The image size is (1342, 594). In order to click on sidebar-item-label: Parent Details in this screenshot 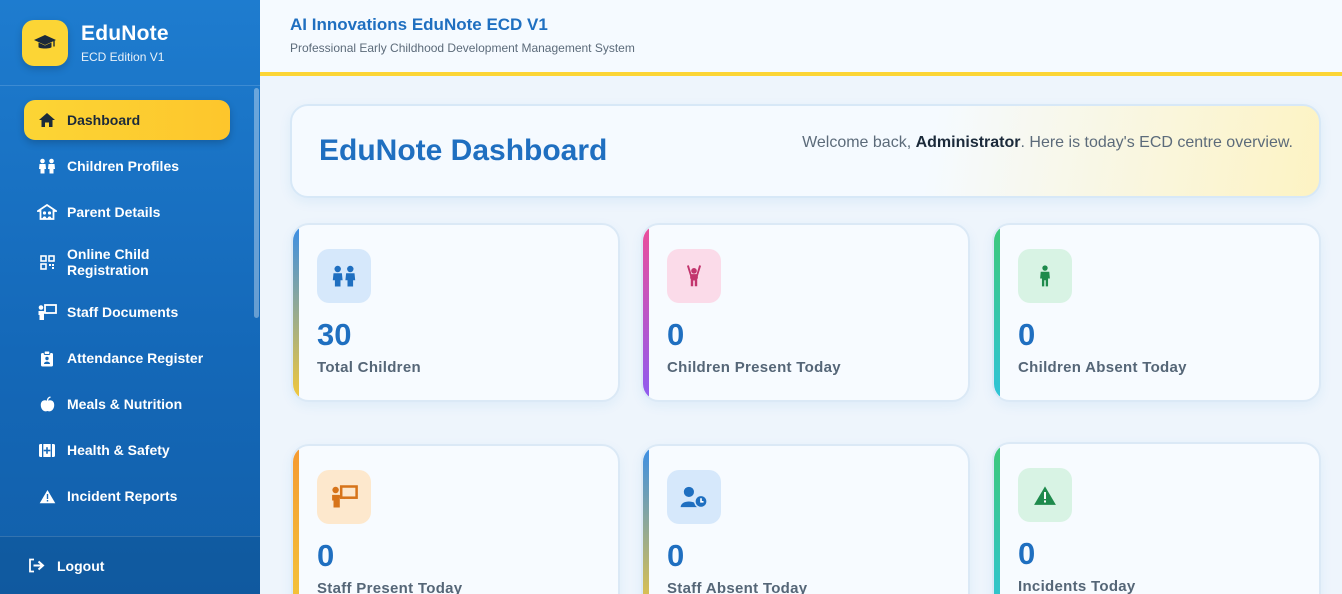, I will do `click(114, 212)`.